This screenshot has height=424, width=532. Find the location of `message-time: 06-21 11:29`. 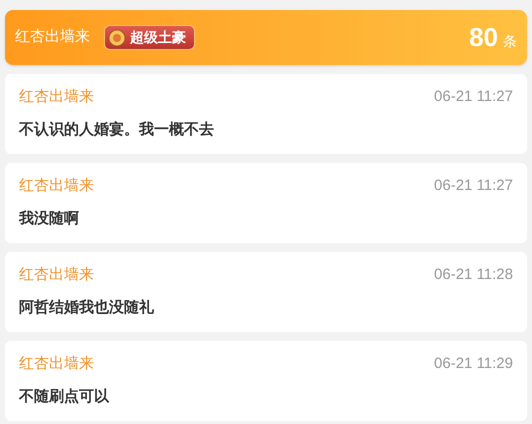

message-time: 06-21 11:29 is located at coordinates (473, 364).